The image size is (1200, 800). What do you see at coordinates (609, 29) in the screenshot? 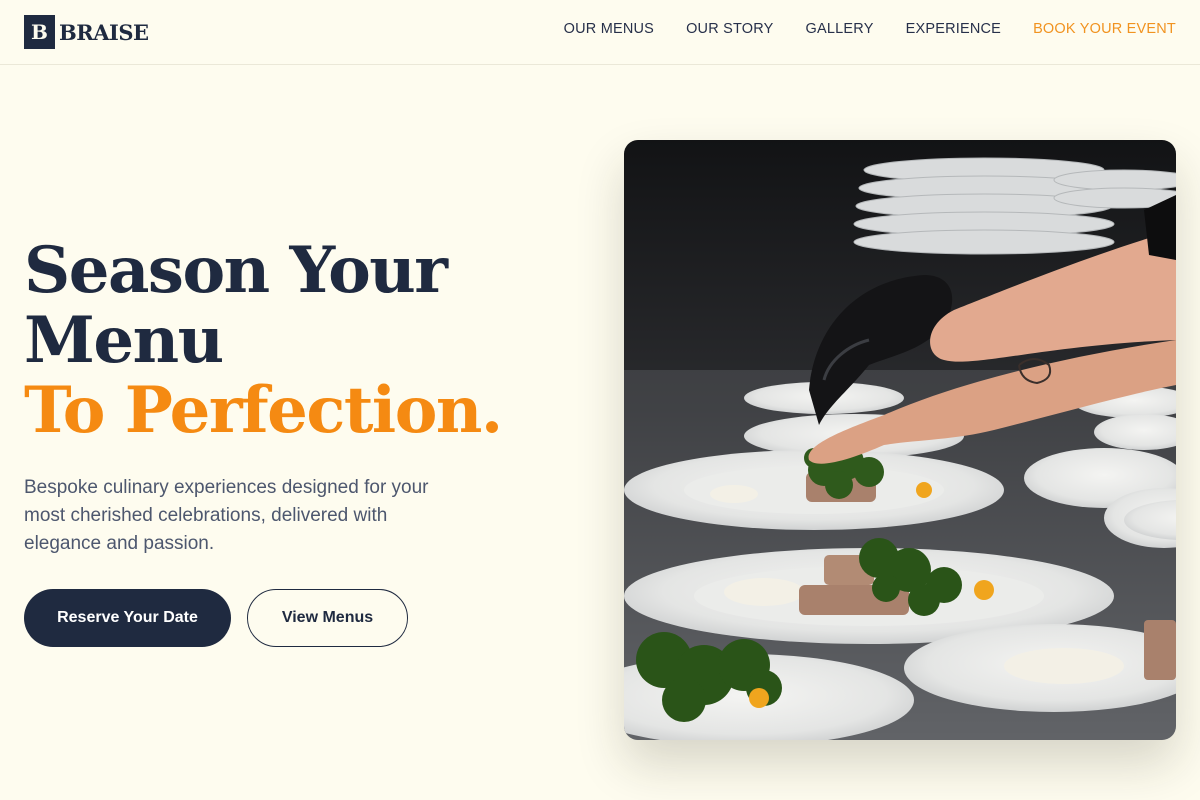
I see `nav-link-our-menus: OUR MENUS` at bounding box center [609, 29].